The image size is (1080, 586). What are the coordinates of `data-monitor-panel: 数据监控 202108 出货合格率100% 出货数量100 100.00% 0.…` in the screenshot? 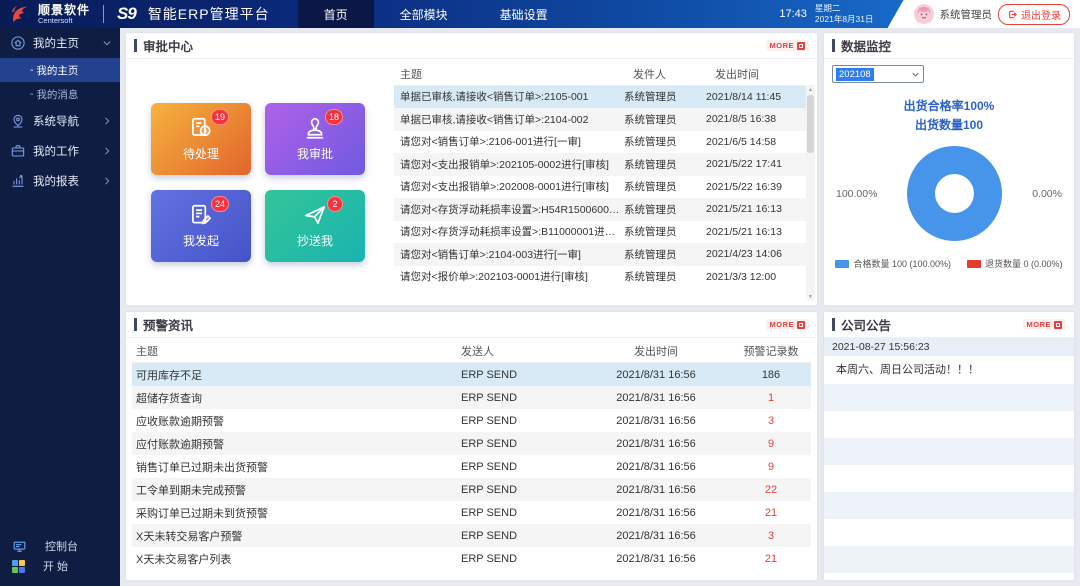 It's located at (949, 169).